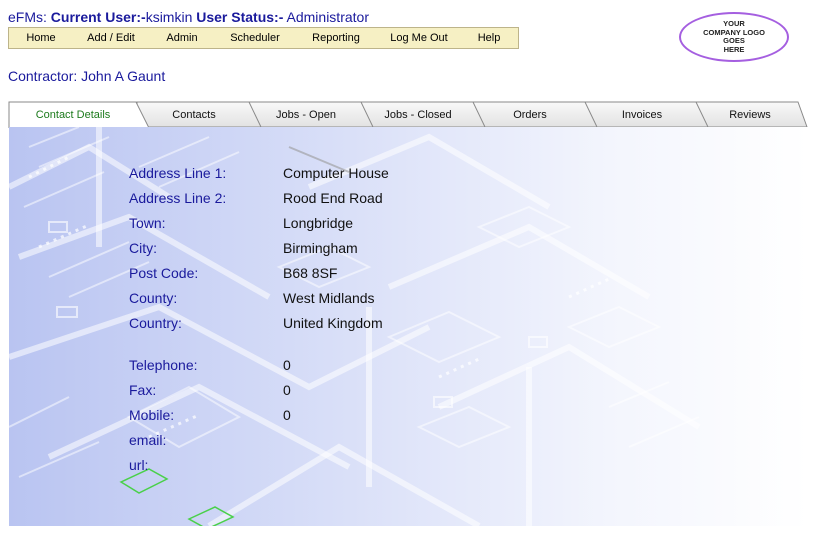 This screenshot has height=548, width=823. I want to click on mobile-label: Mobile:, so click(152, 415).